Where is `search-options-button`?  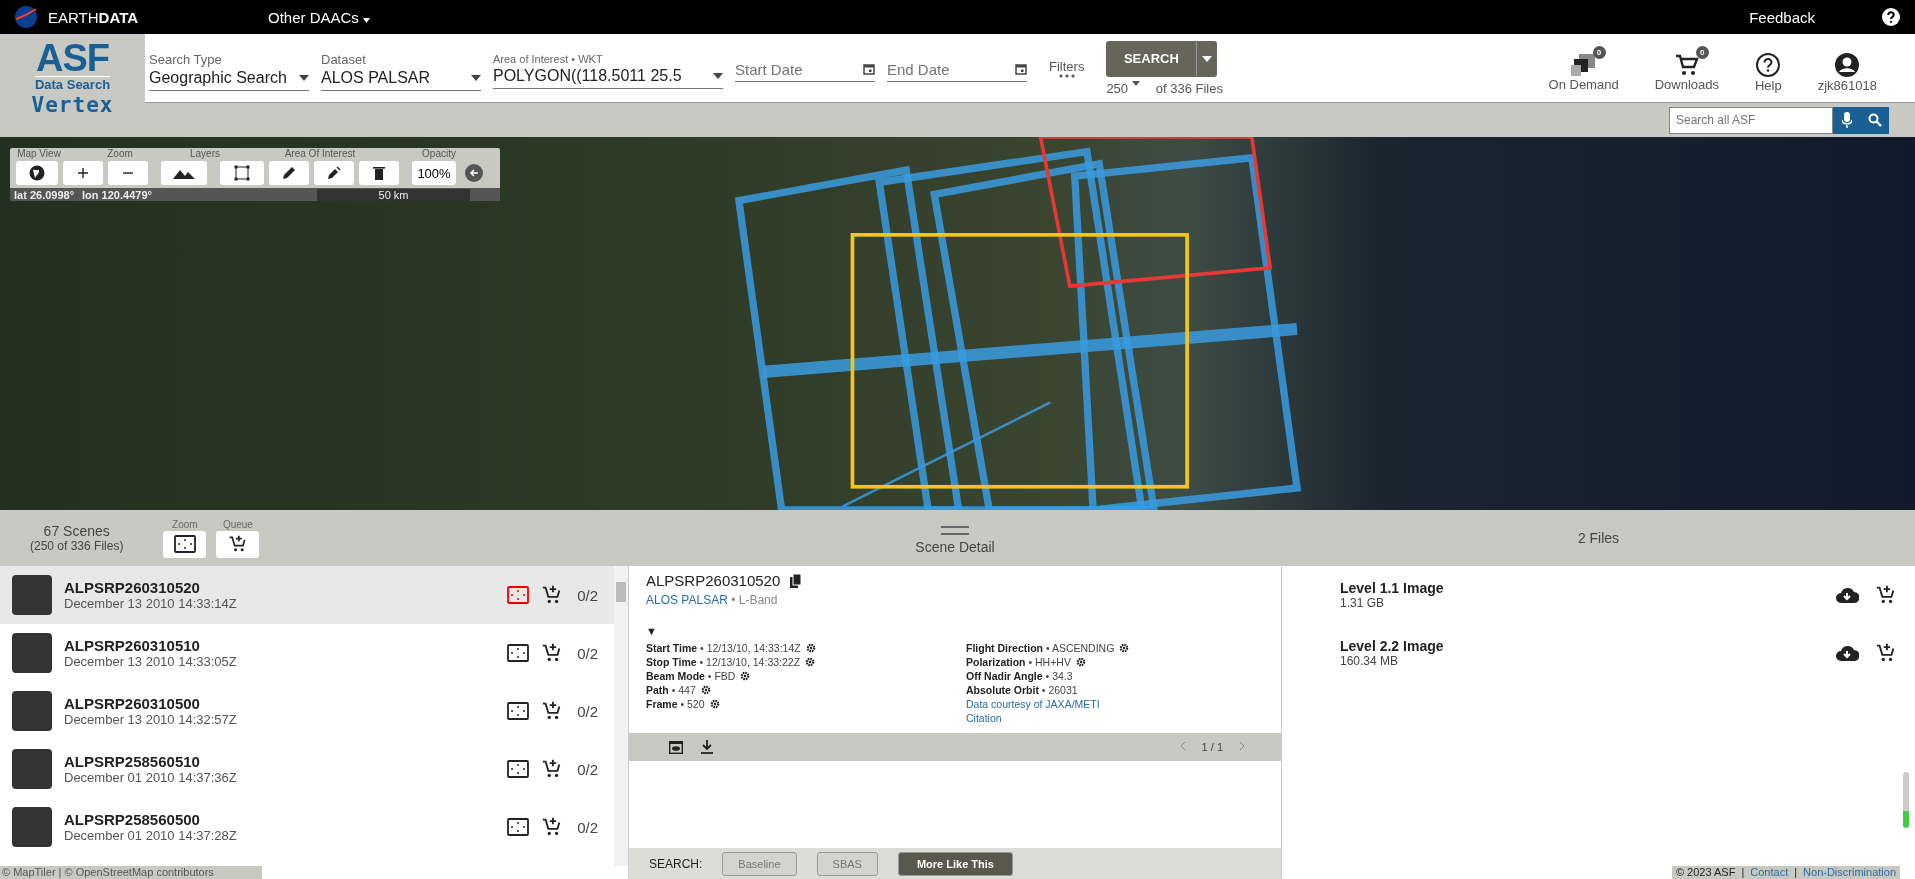
search-options-button is located at coordinates (1207, 58).